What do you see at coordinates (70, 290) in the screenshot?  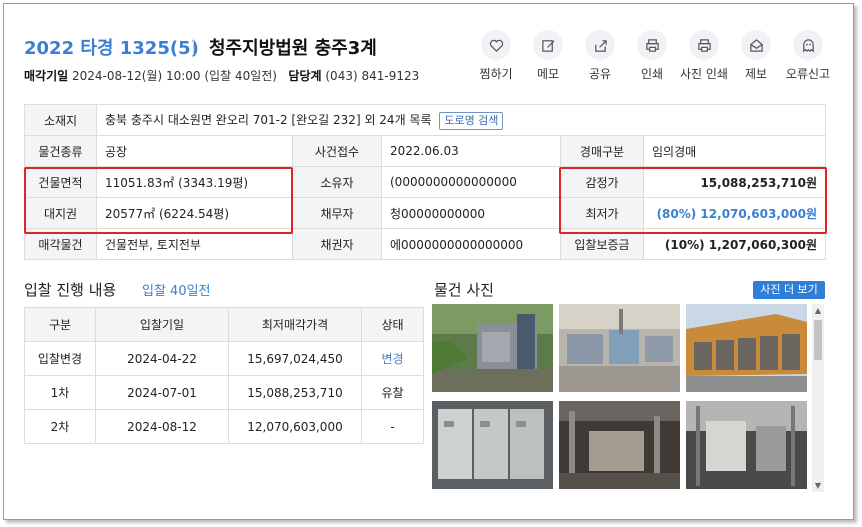 I see `bids-title: 입찰 진행 내용` at bounding box center [70, 290].